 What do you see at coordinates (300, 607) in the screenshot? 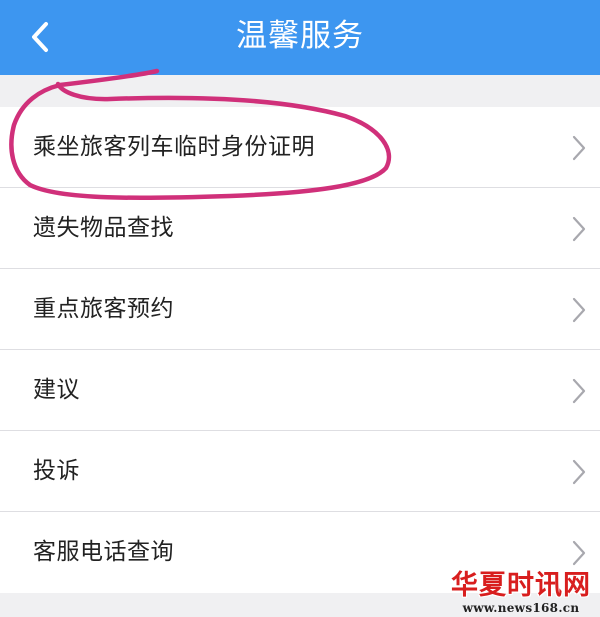
I see `bottom-spacer` at bounding box center [300, 607].